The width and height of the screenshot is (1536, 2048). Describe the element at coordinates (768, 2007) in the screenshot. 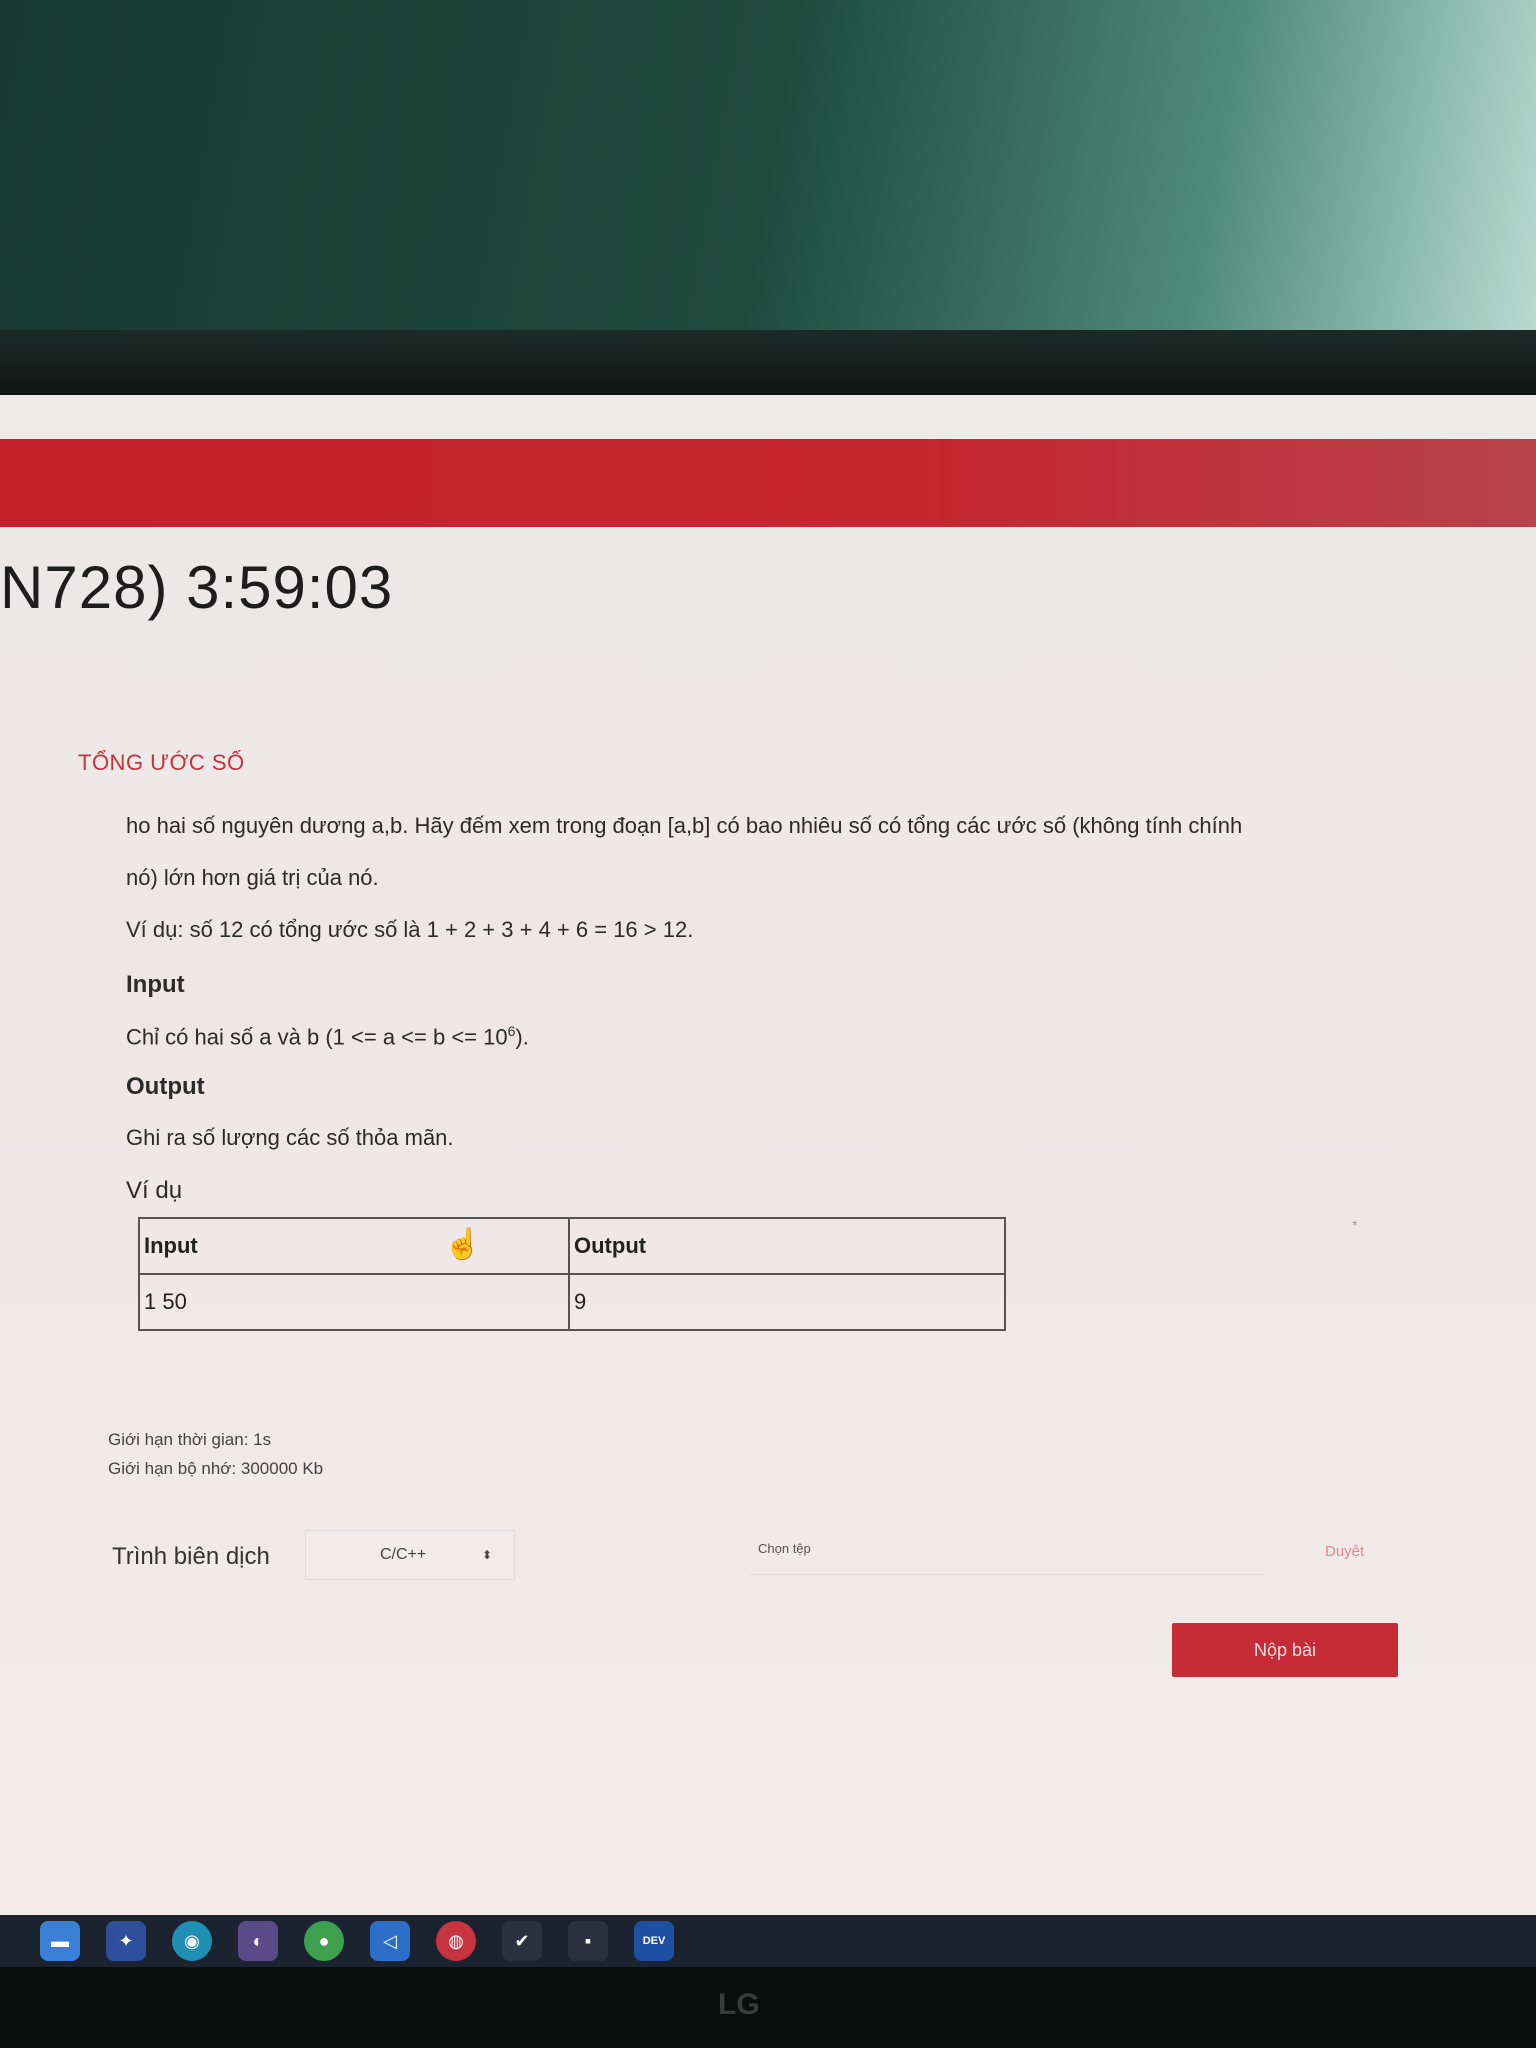

I see `monitor-bezel-bottom` at that location.